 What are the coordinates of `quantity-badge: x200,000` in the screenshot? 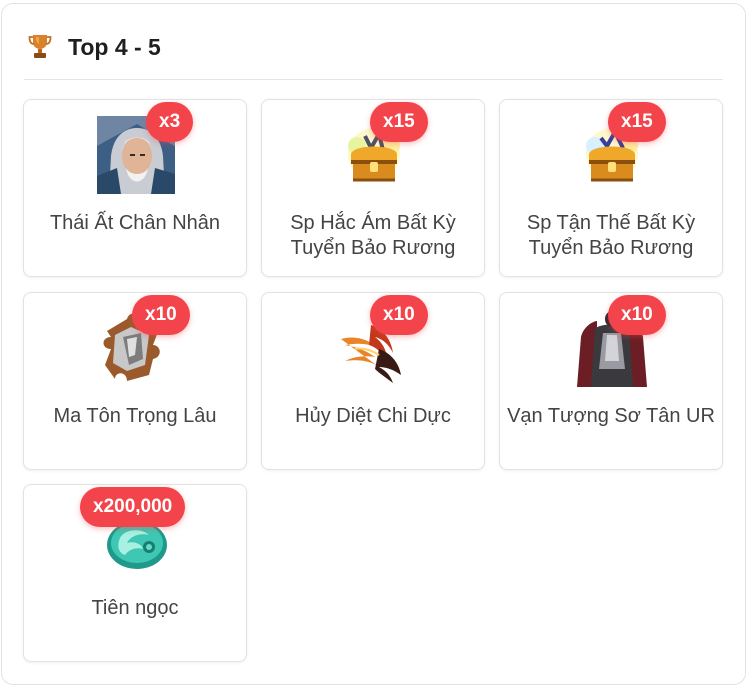 It's located at (133, 507).